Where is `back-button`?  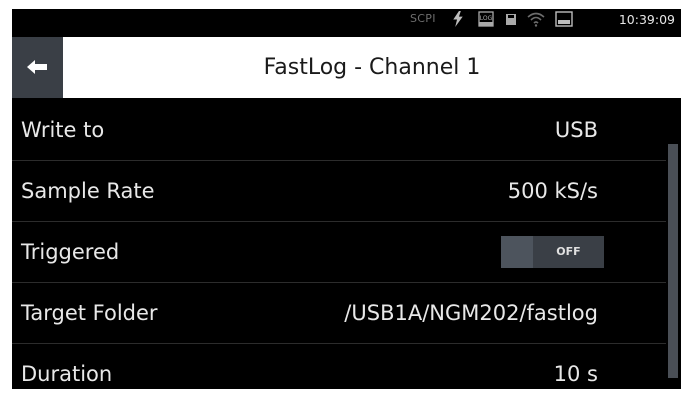
back-button is located at coordinates (37, 67).